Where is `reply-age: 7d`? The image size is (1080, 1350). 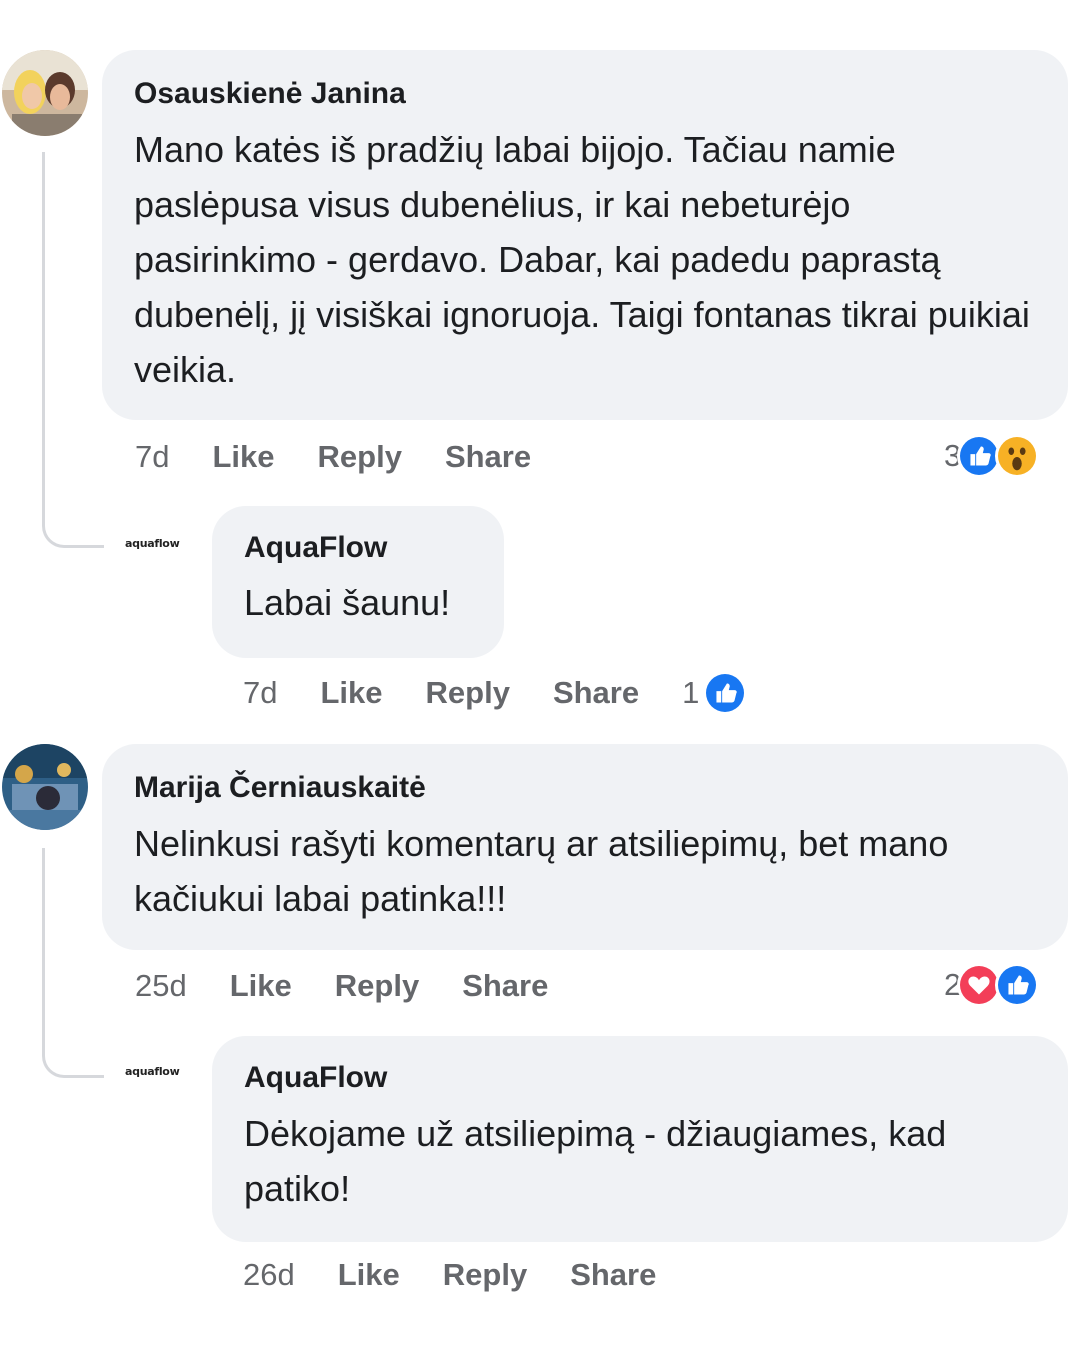
reply-age: 7d is located at coordinates (260, 693).